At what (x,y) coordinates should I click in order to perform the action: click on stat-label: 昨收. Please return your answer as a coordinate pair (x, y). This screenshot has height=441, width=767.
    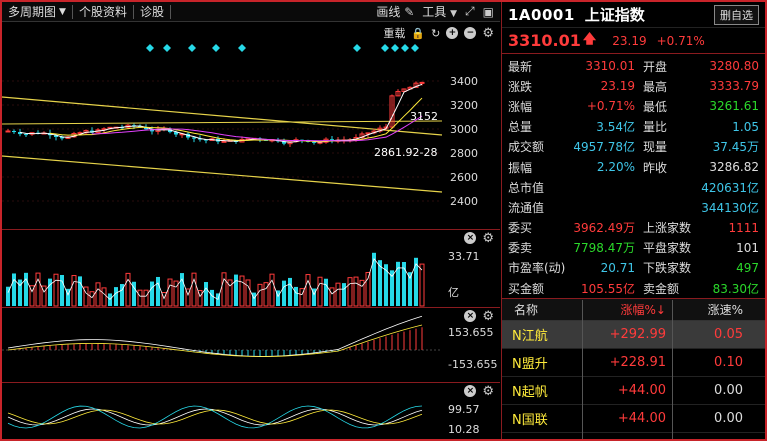
    Looking at the image, I should click on (655, 167).